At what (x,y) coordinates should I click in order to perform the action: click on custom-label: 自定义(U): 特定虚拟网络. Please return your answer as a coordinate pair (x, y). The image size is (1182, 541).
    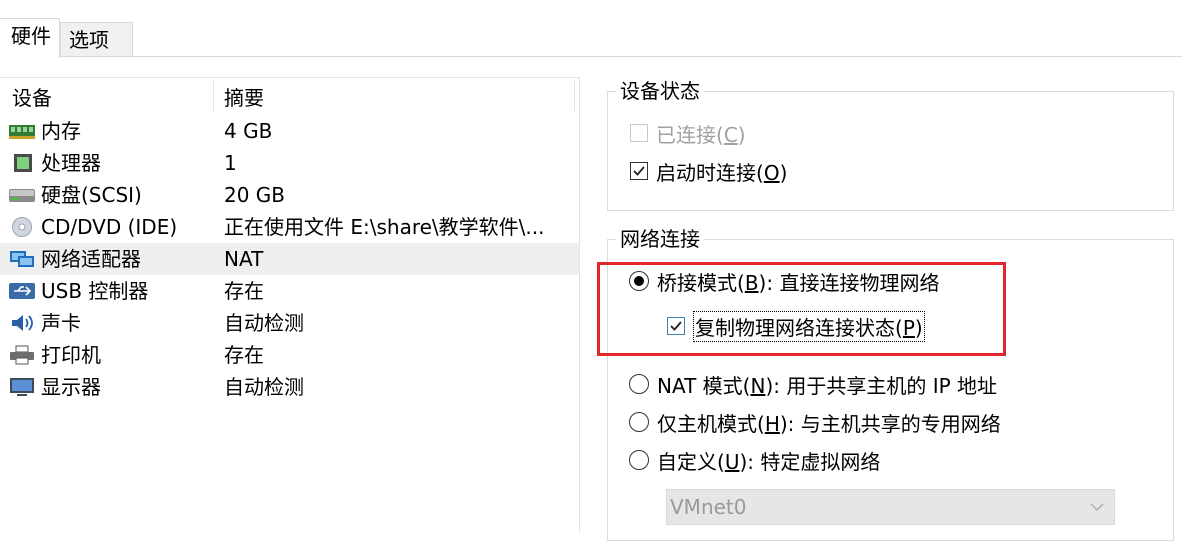
    Looking at the image, I should click on (769, 461).